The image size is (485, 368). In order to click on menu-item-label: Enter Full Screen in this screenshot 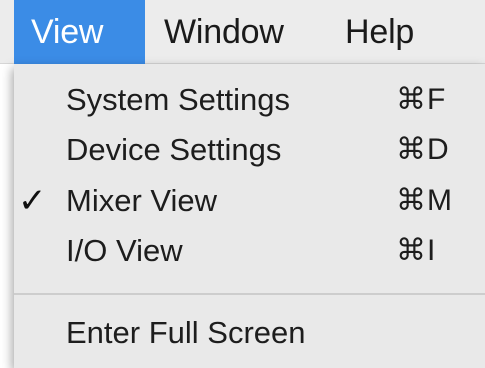, I will do `click(186, 332)`.